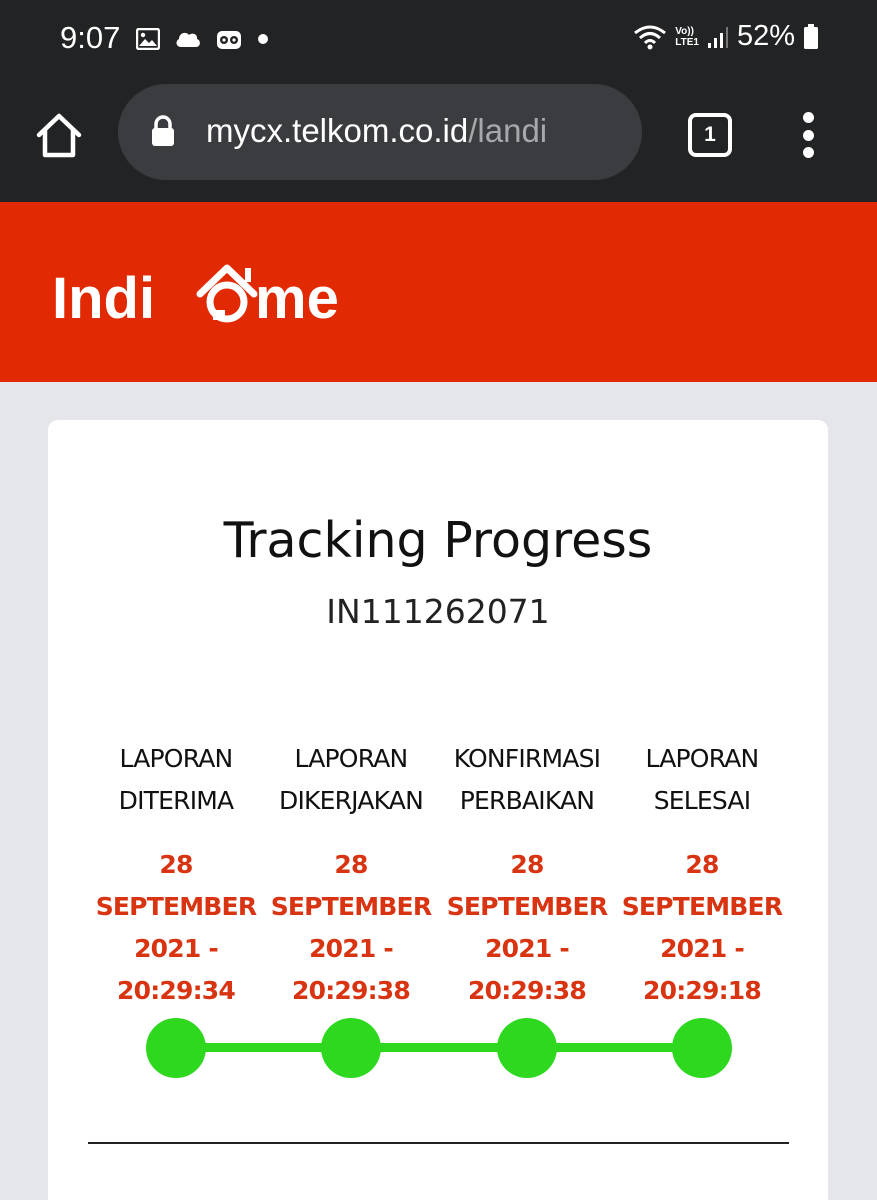  What do you see at coordinates (811, 36) in the screenshot?
I see `battery-icon` at bounding box center [811, 36].